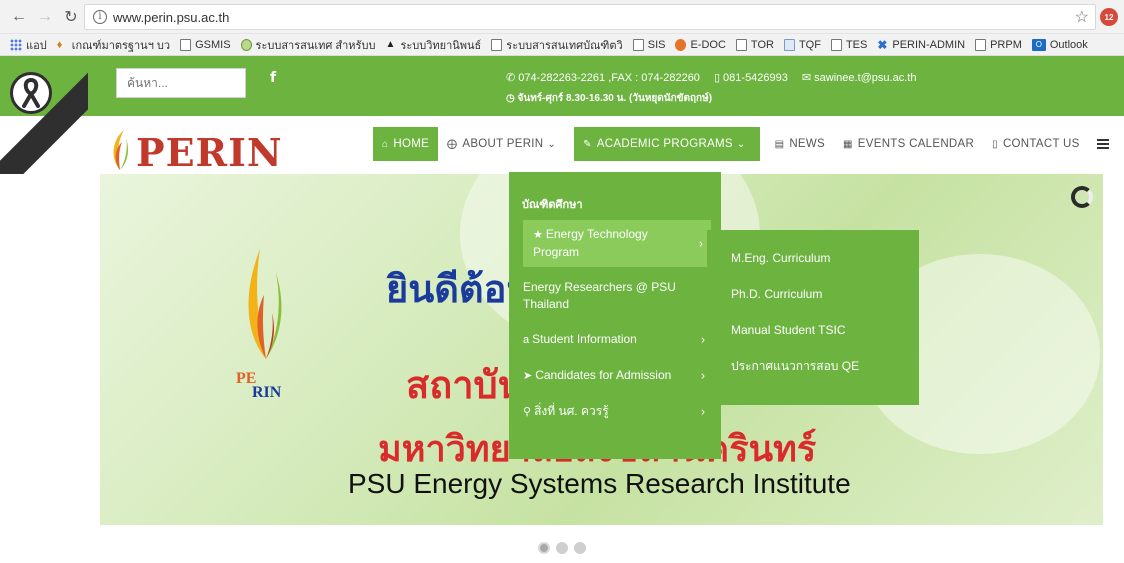 The width and height of the screenshot is (1124, 563). Describe the element at coordinates (617, 243) in the screenshot. I see `dropdown-item-energy-technology: ★ Energy Technology Program ›` at that location.